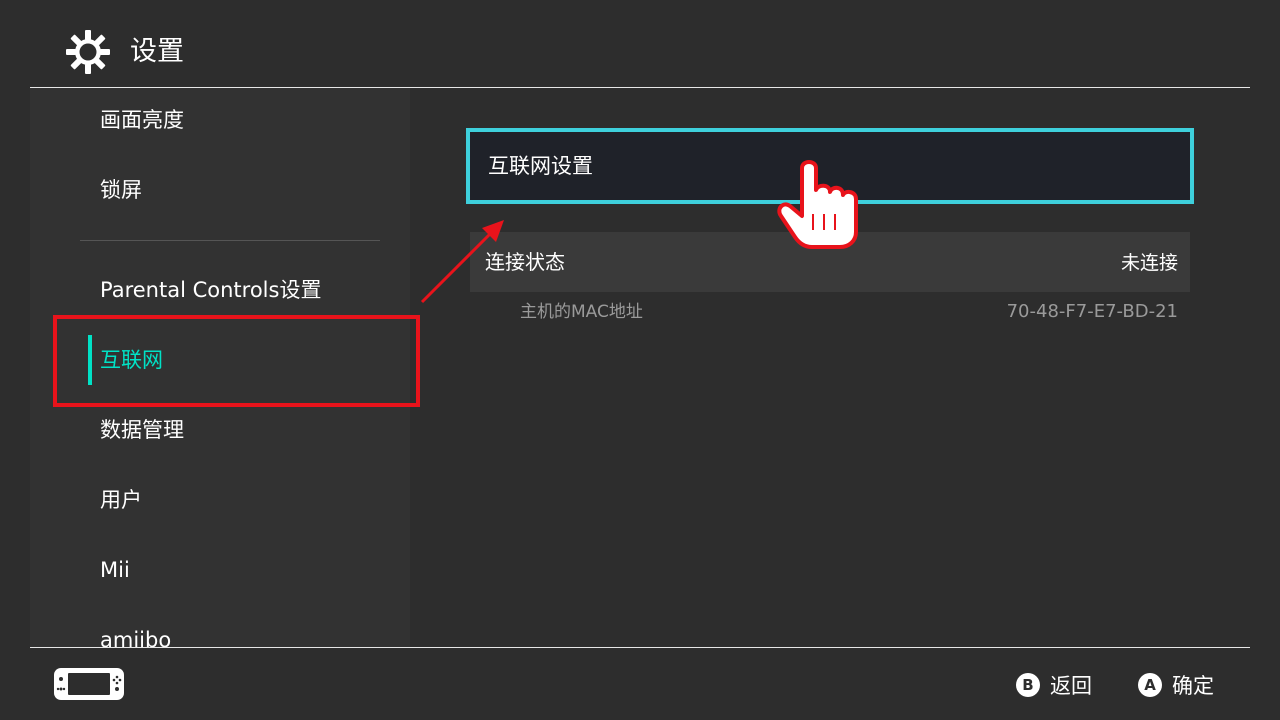 Image resolution: width=1280 pixels, height=720 pixels. I want to click on confirm-label: 确定, so click(1193, 686).